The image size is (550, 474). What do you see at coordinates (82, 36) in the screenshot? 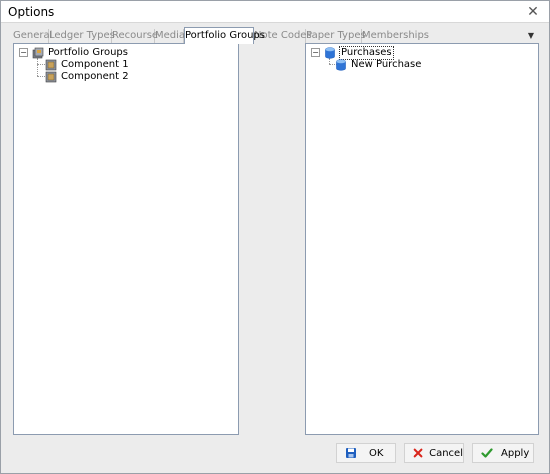
I see `tab-ledger-types: Ledger Types` at bounding box center [82, 36].